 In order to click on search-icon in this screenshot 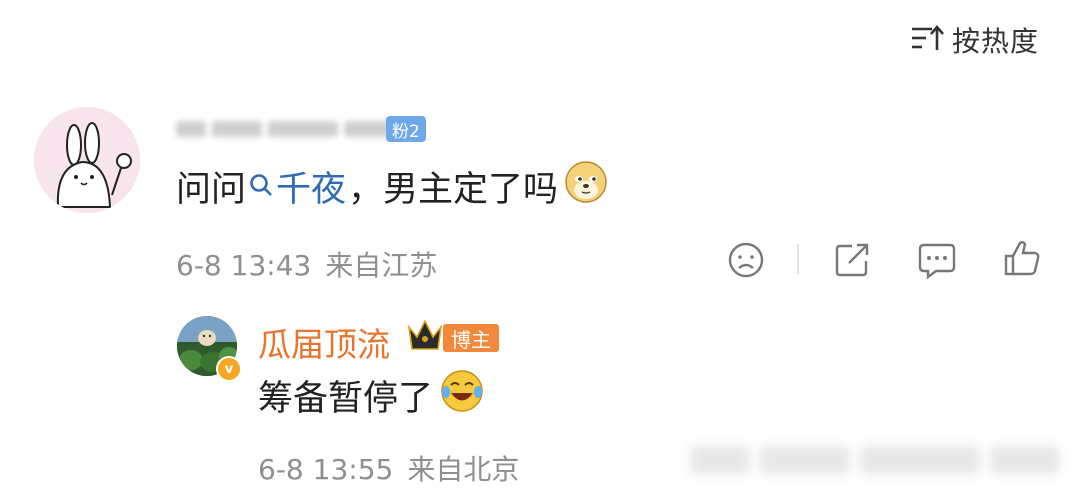, I will do `click(261, 187)`.